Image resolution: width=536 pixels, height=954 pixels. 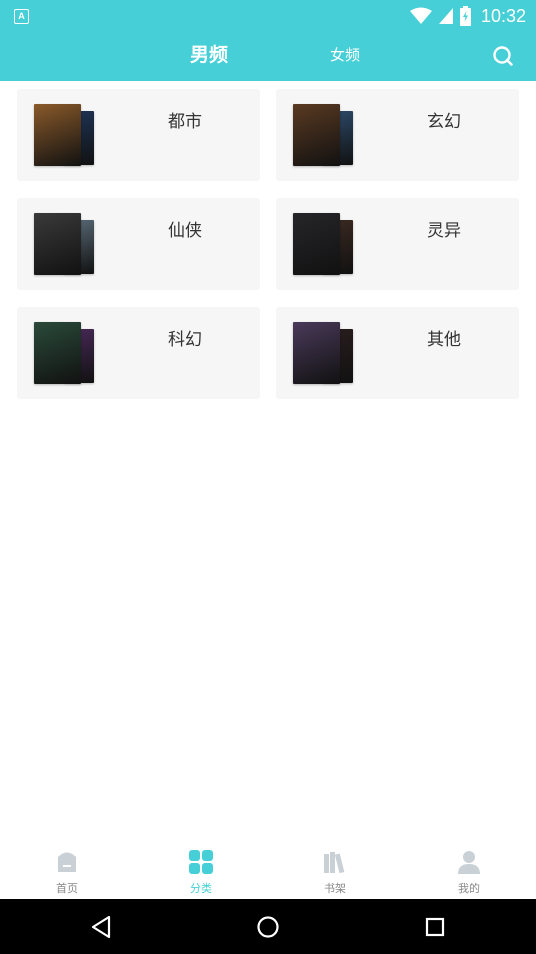 What do you see at coordinates (21, 16) in the screenshot?
I see `notification-app-icon: A` at bounding box center [21, 16].